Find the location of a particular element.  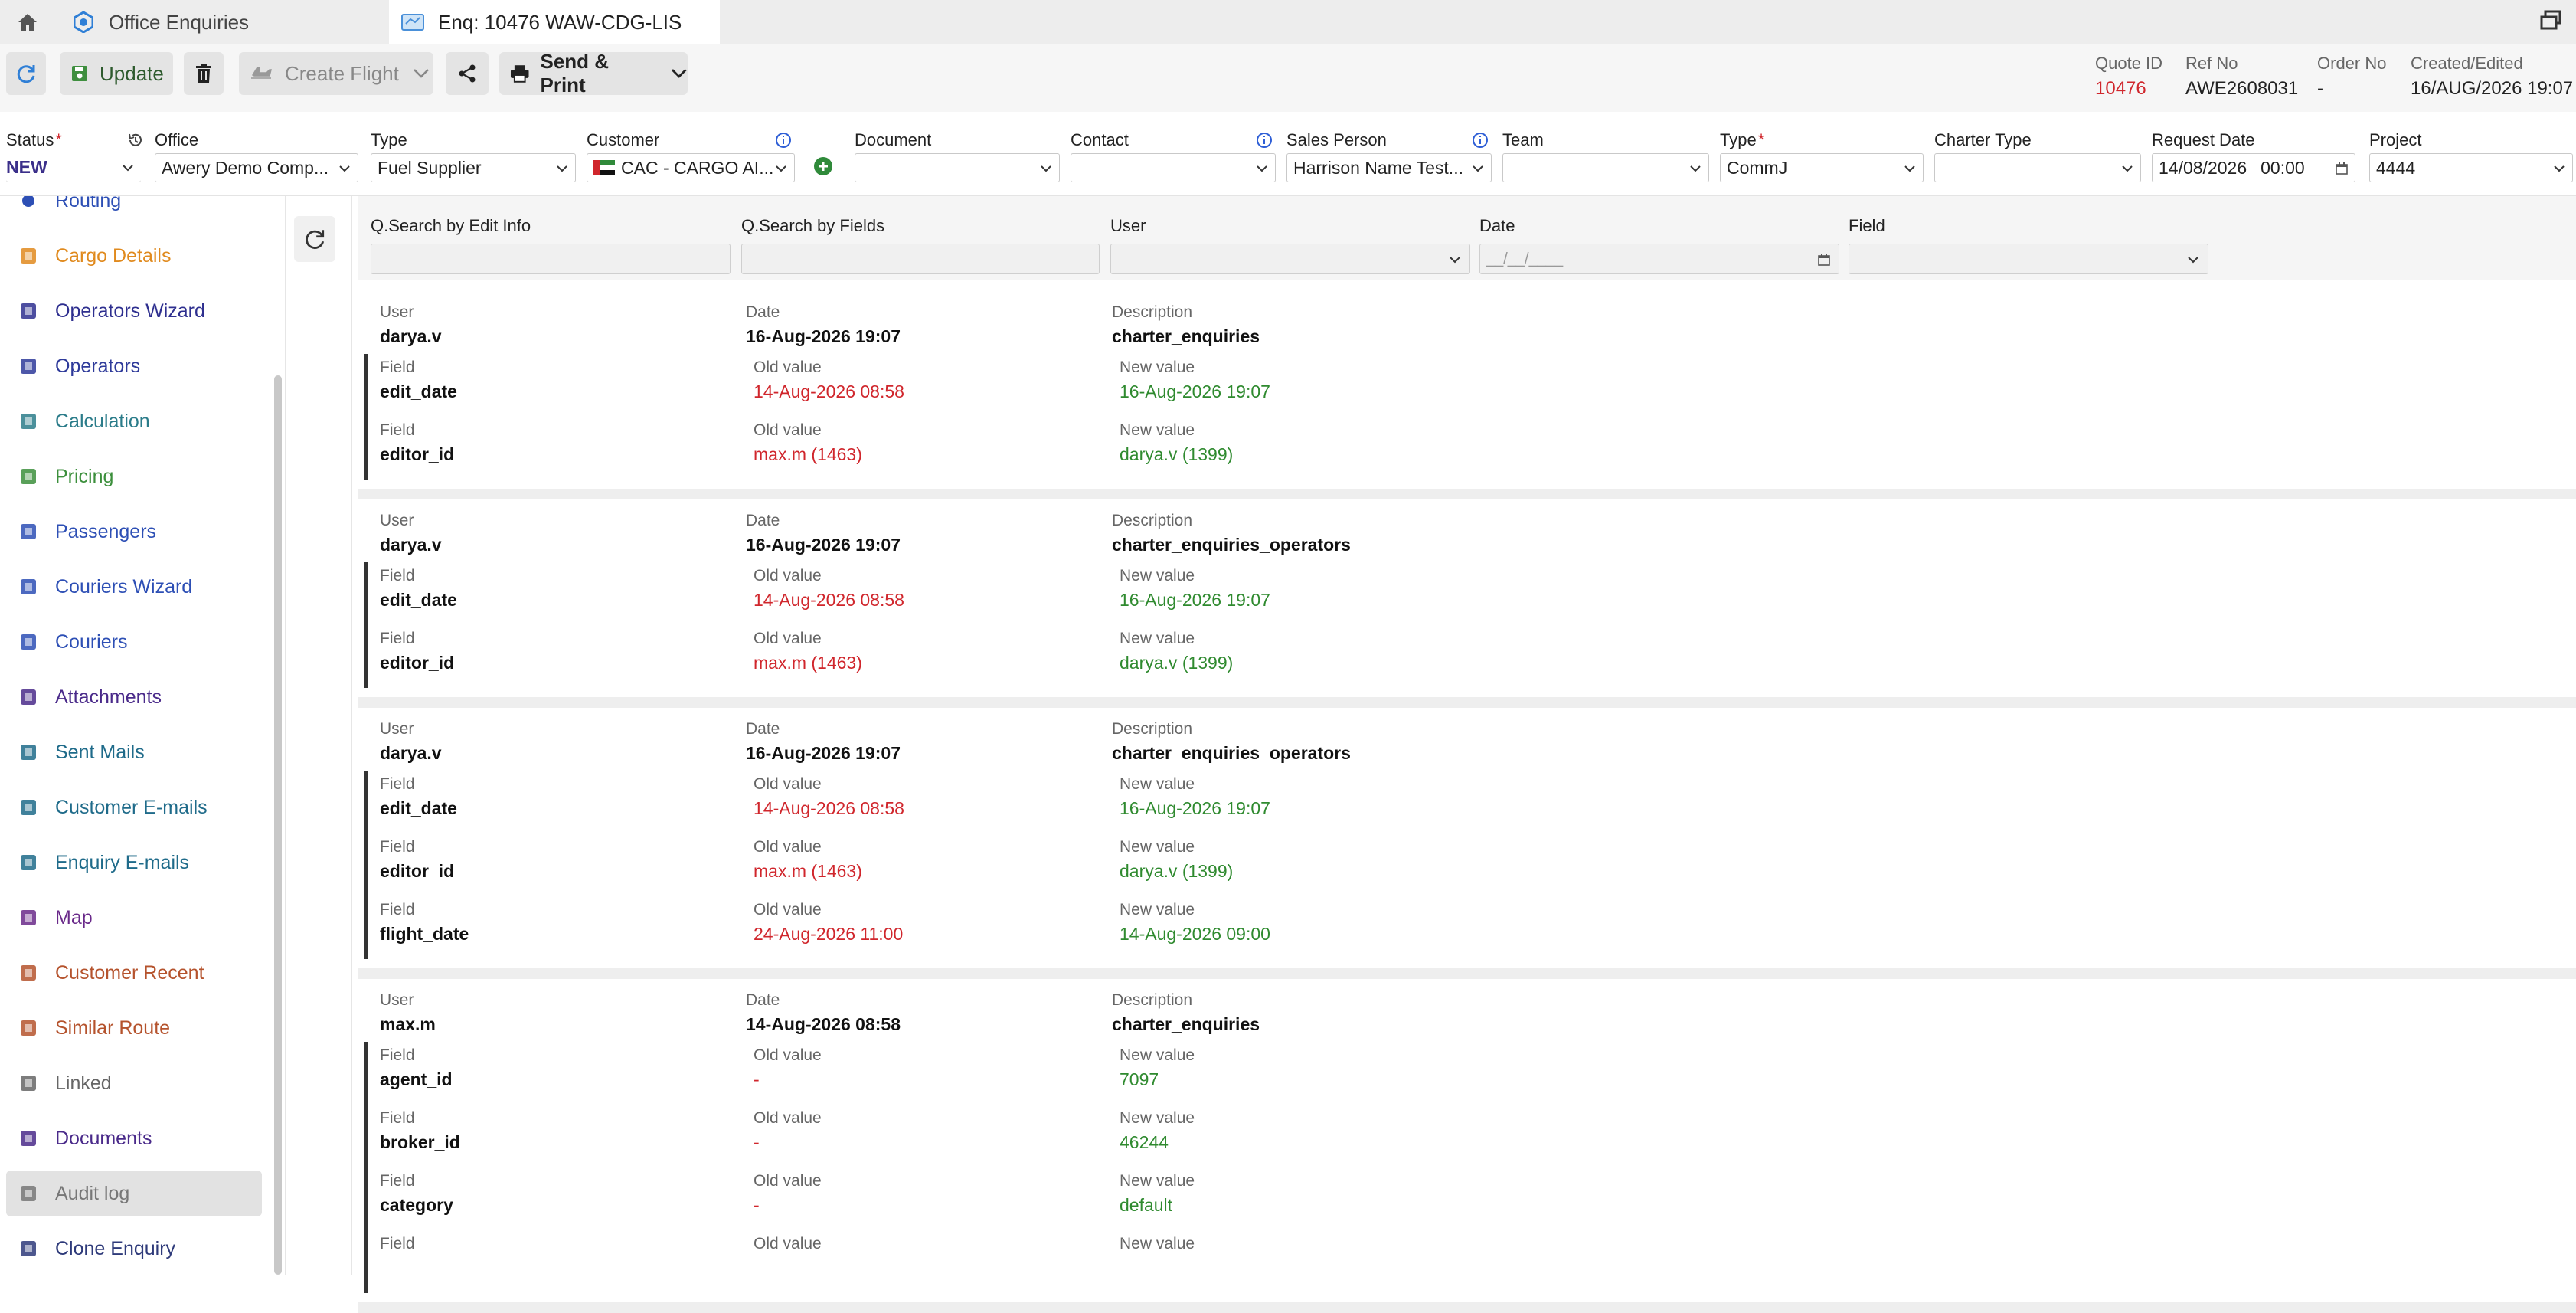

change-old-value-value: 24-Aug-2026 11:00 is located at coordinates (829, 934).